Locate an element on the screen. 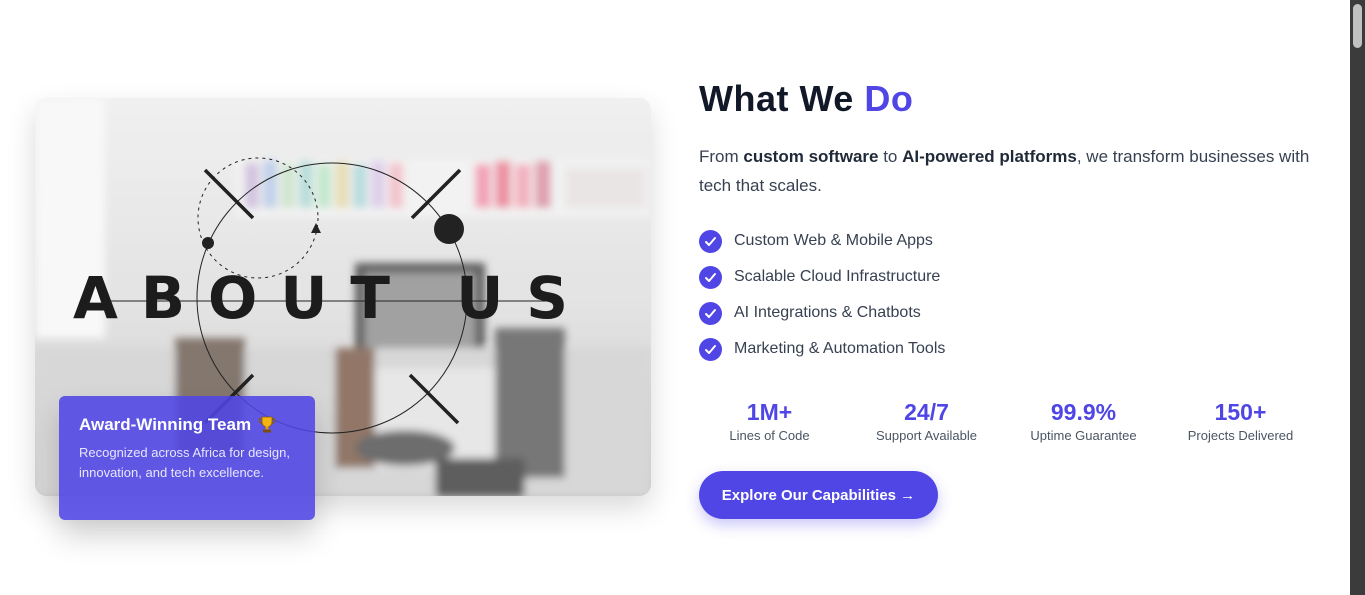  feature-label: Scalable Cloud Infrastructure is located at coordinates (837, 276).